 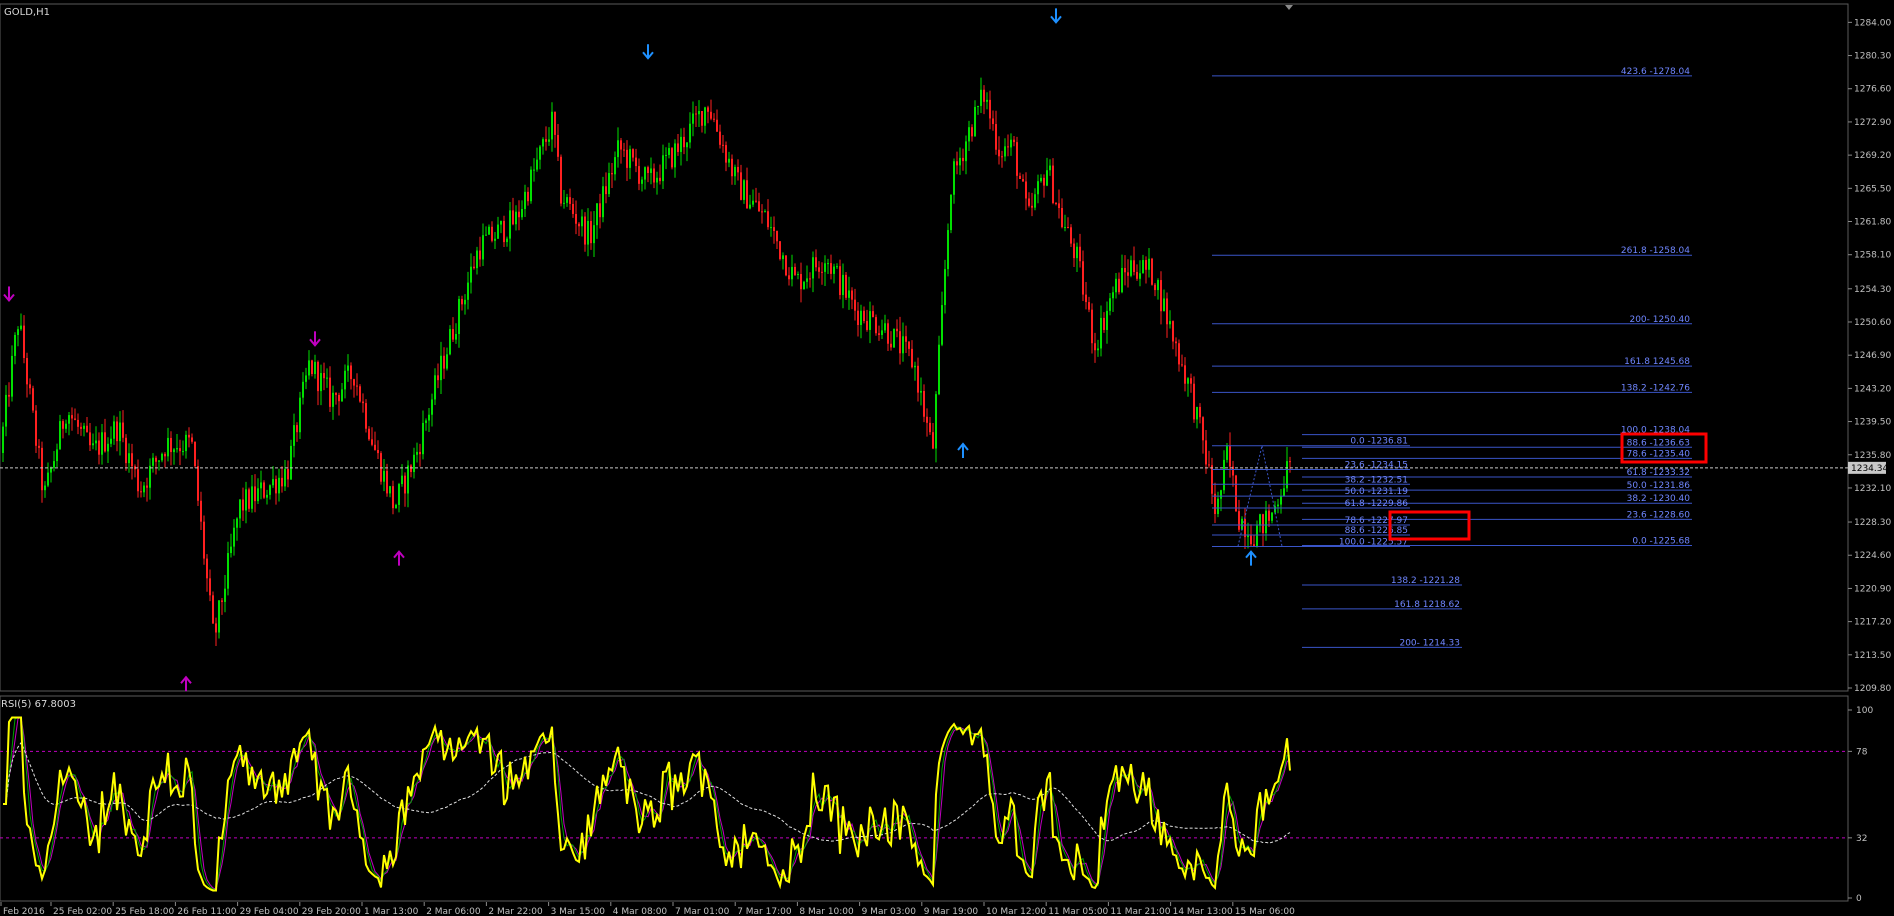 I want to click on time-axis-label: 9 Mar 19:00, so click(x=951, y=911).